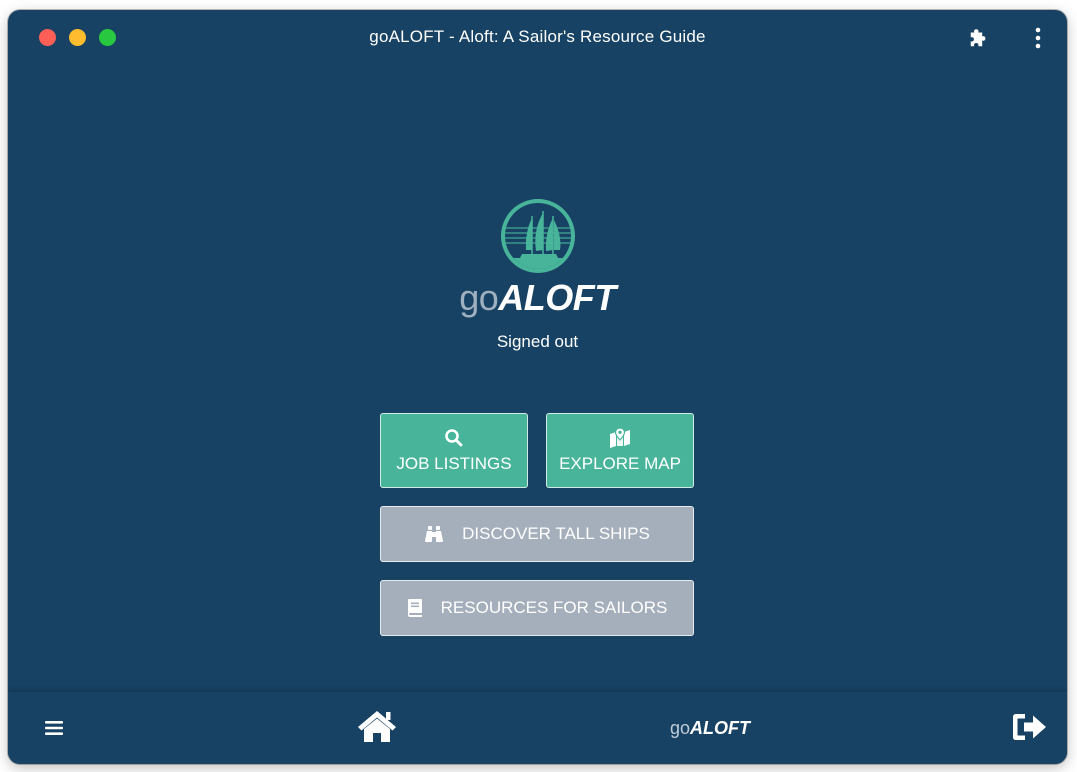 Image resolution: width=1077 pixels, height=772 pixels. I want to click on discover-tall-ships-button: DISCOVER TALL SHIPS, so click(537, 534).